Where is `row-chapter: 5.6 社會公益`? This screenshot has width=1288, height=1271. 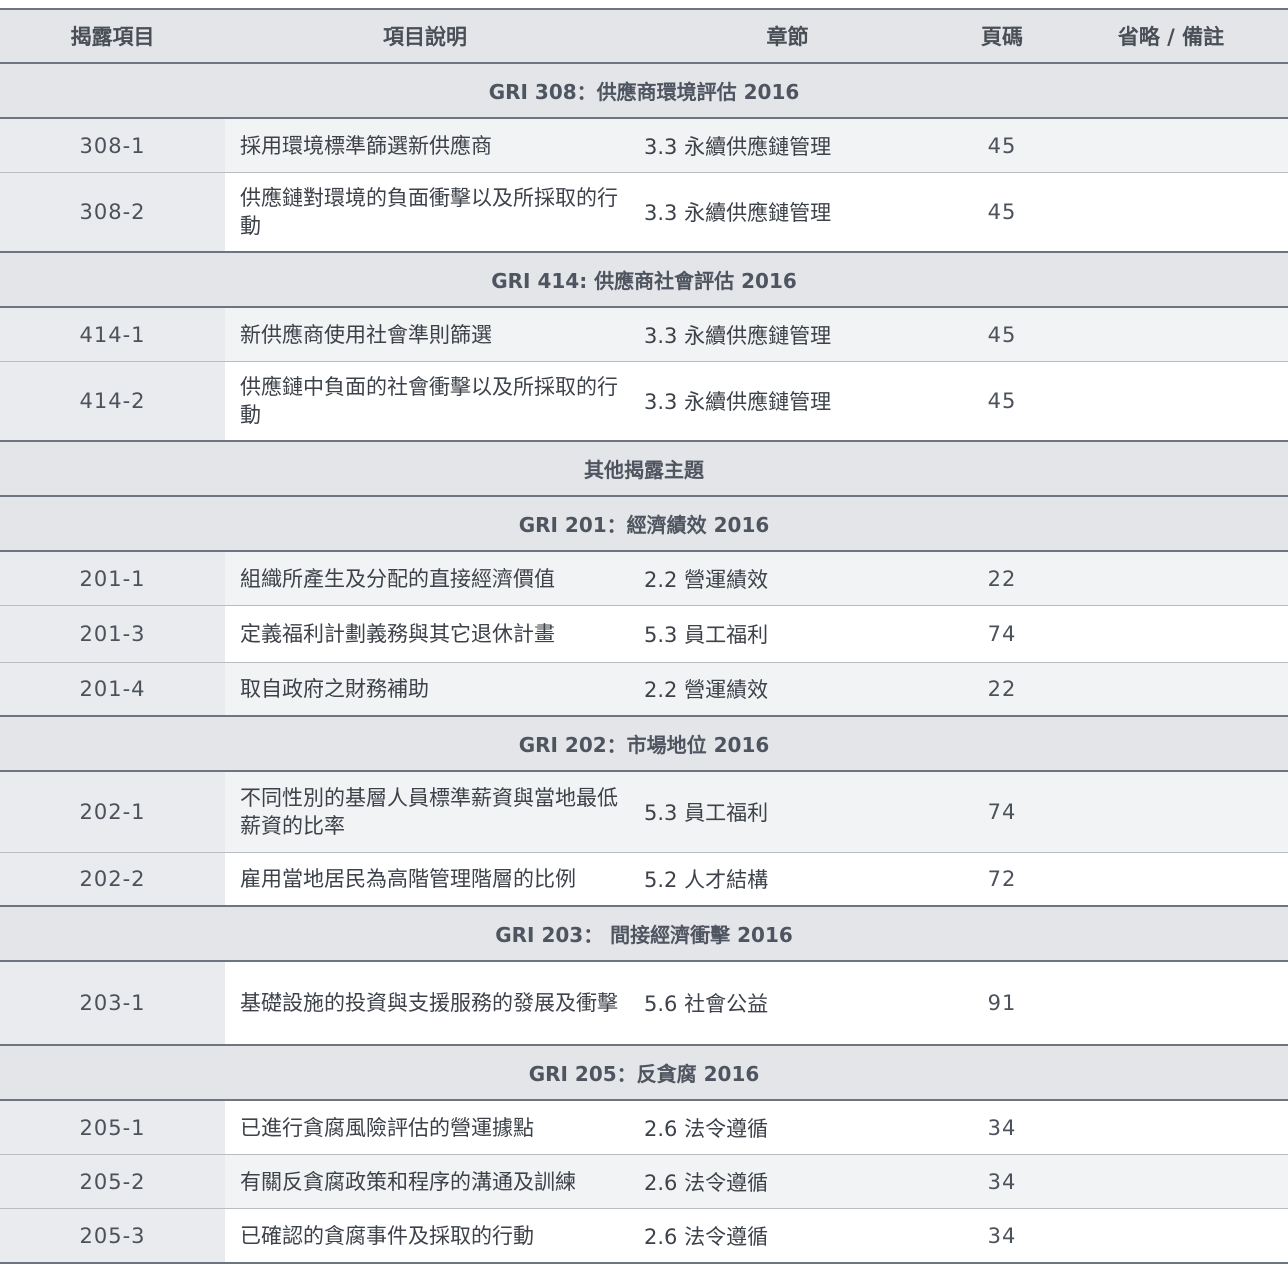
row-chapter: 5.6 社會公益 is located at coordinates (787, 1003).